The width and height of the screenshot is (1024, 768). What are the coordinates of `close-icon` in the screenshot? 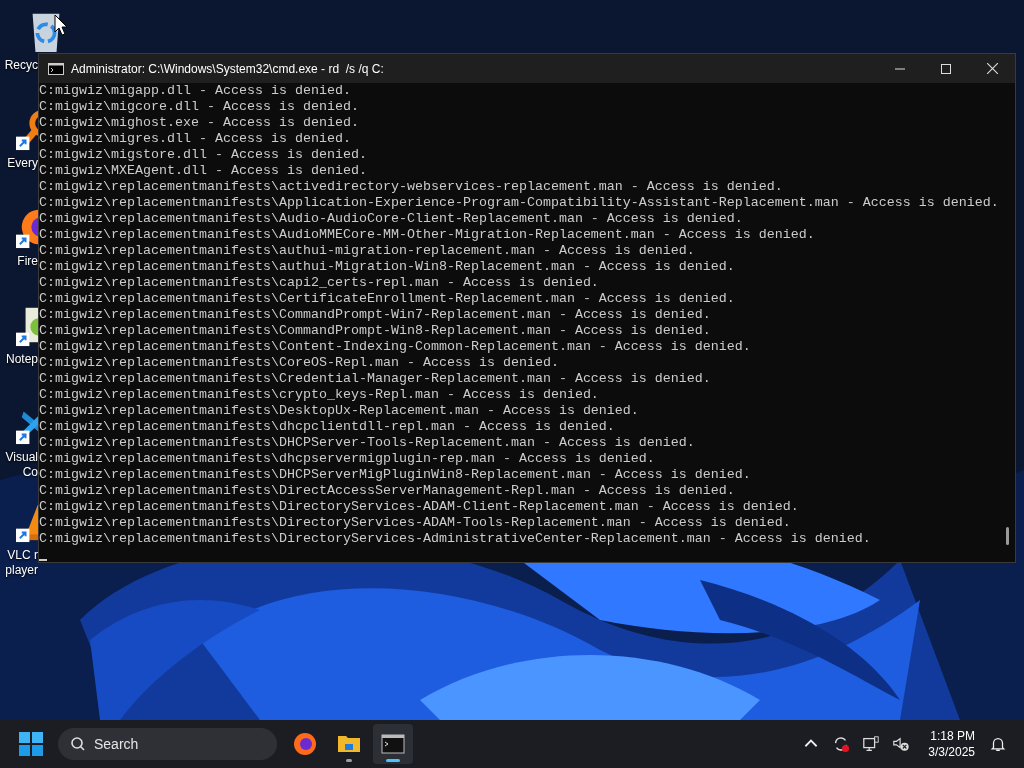 It's located at (992, 68).